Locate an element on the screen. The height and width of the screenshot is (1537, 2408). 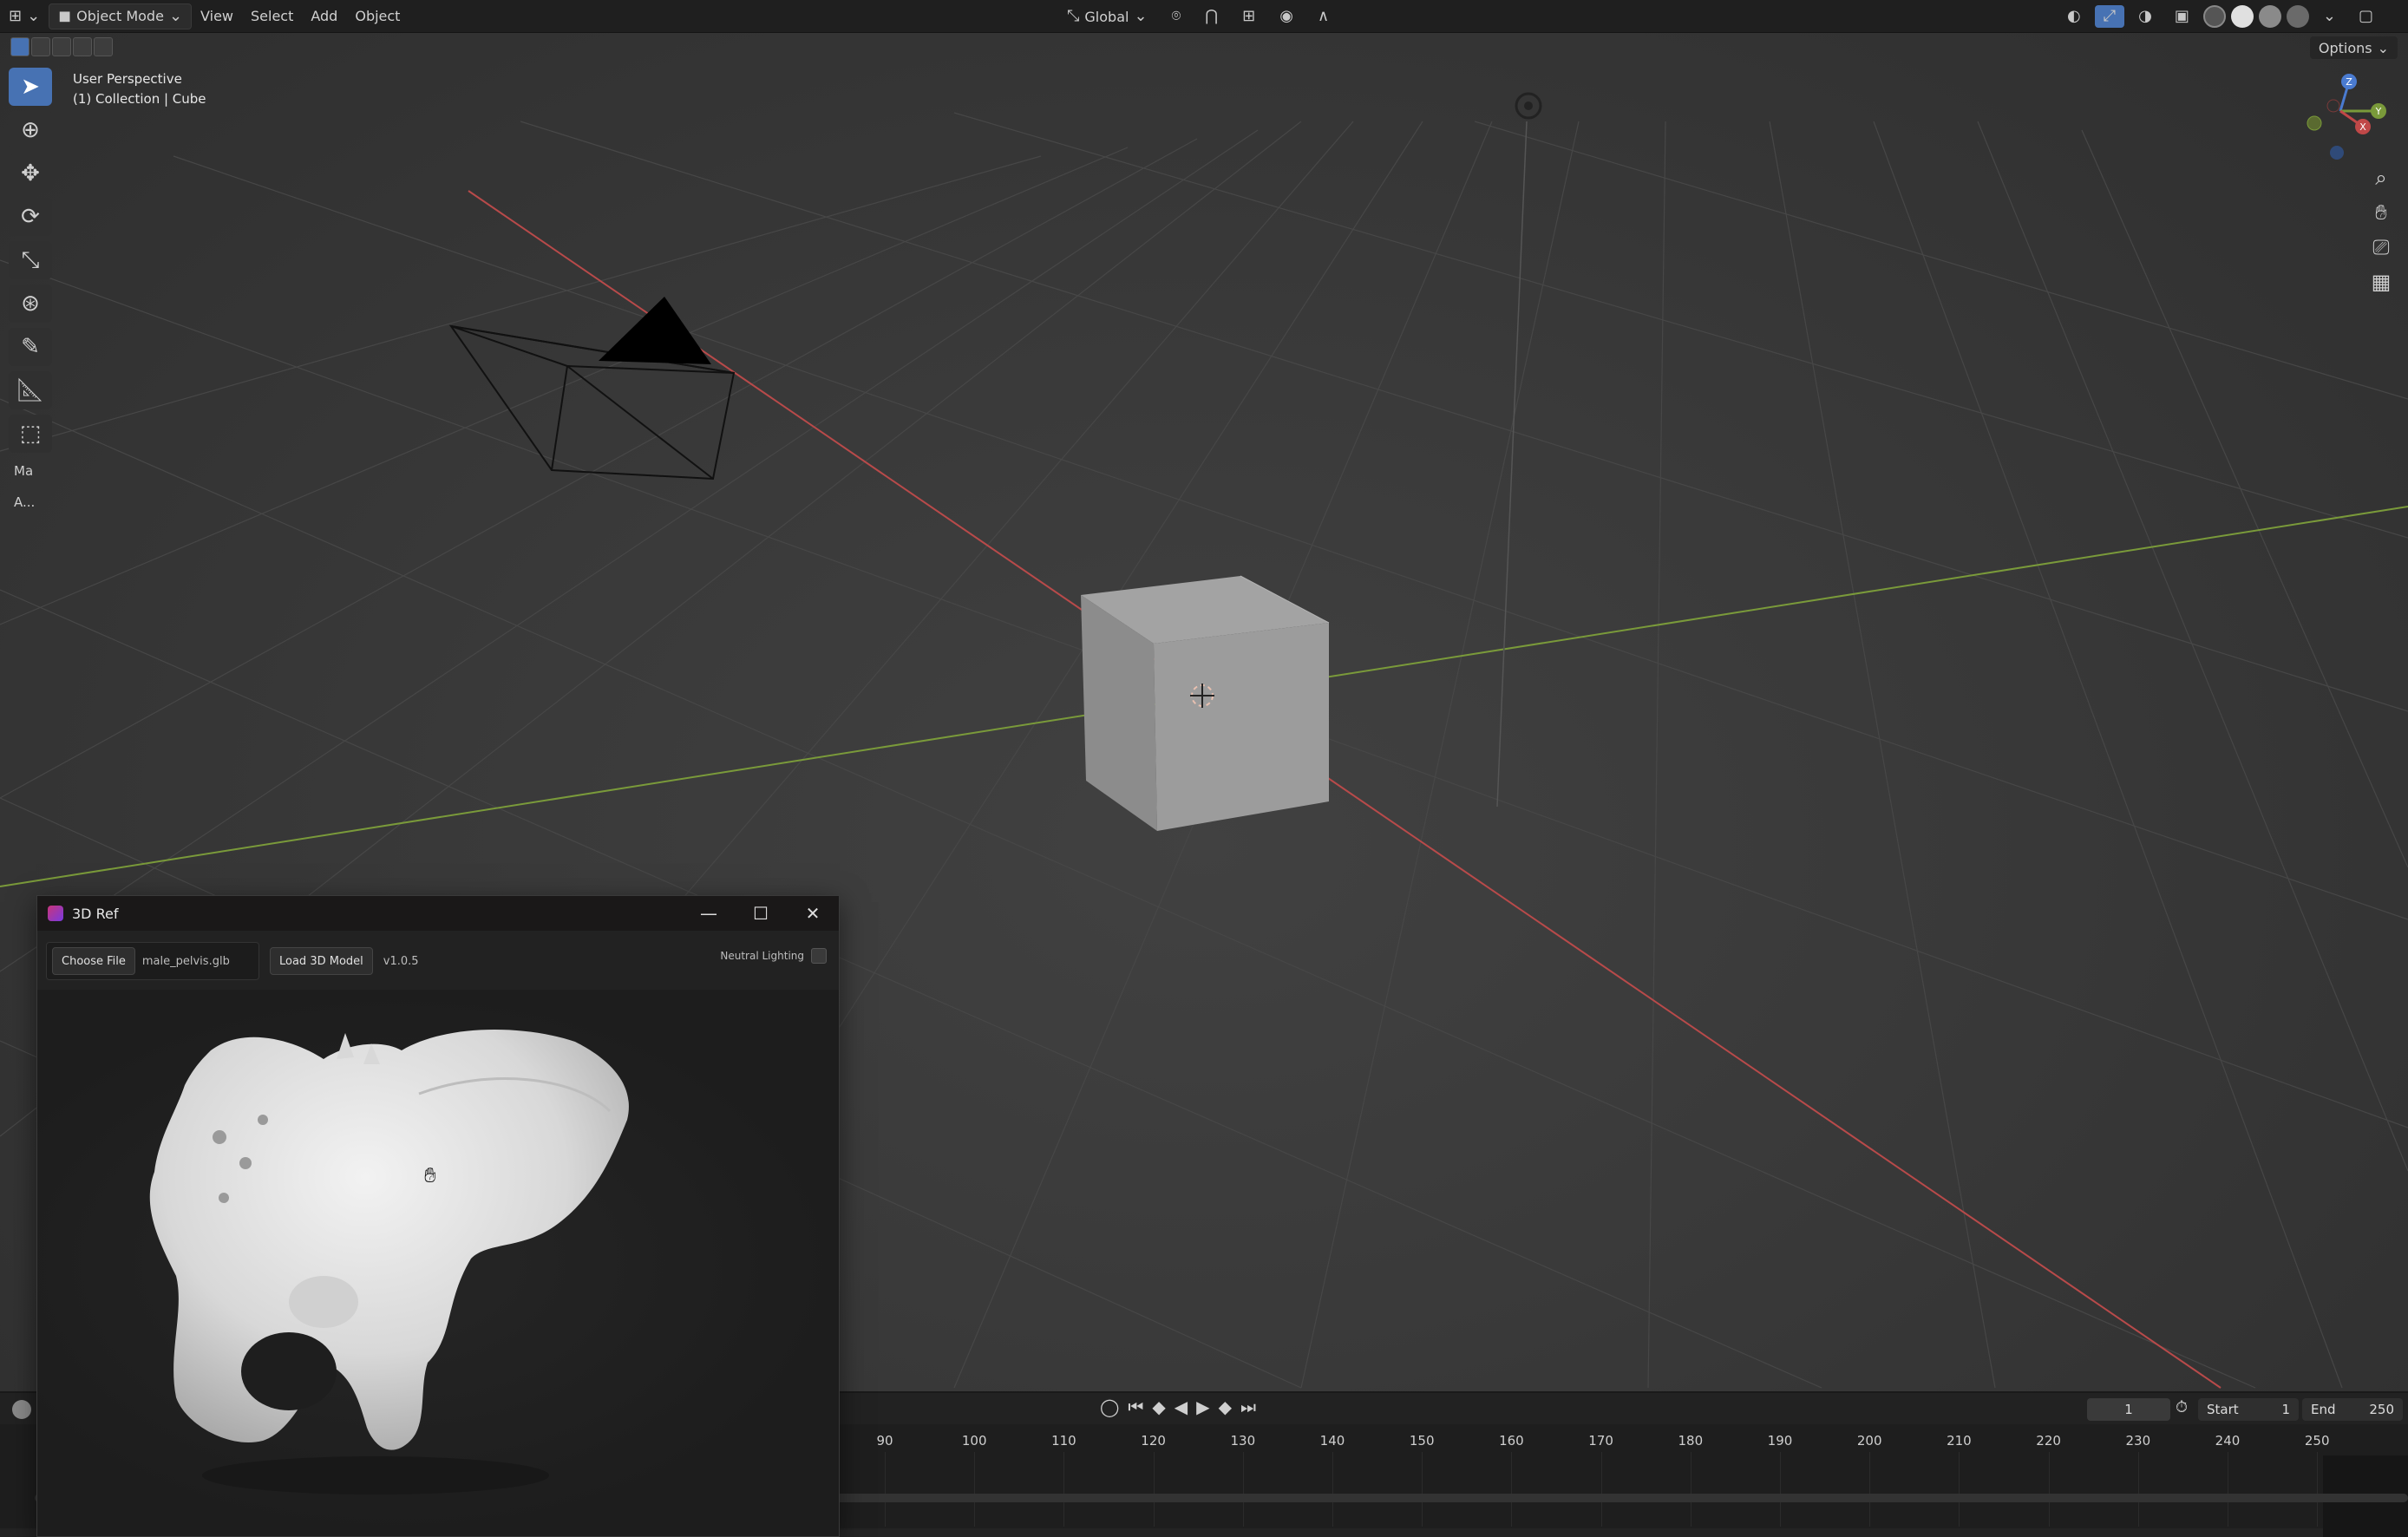
mode-label: Object Mode is located at coordinates (120, 16).